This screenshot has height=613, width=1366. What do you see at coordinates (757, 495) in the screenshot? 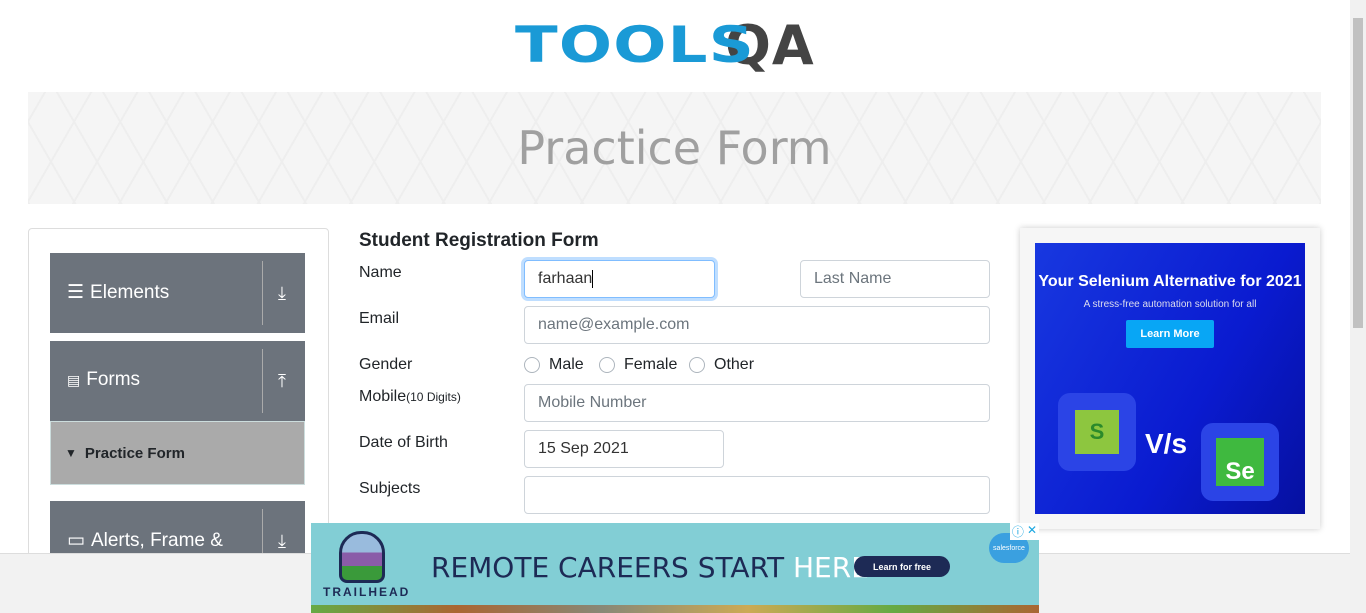
I see `subjects-input` at bounding box center [757, 495].